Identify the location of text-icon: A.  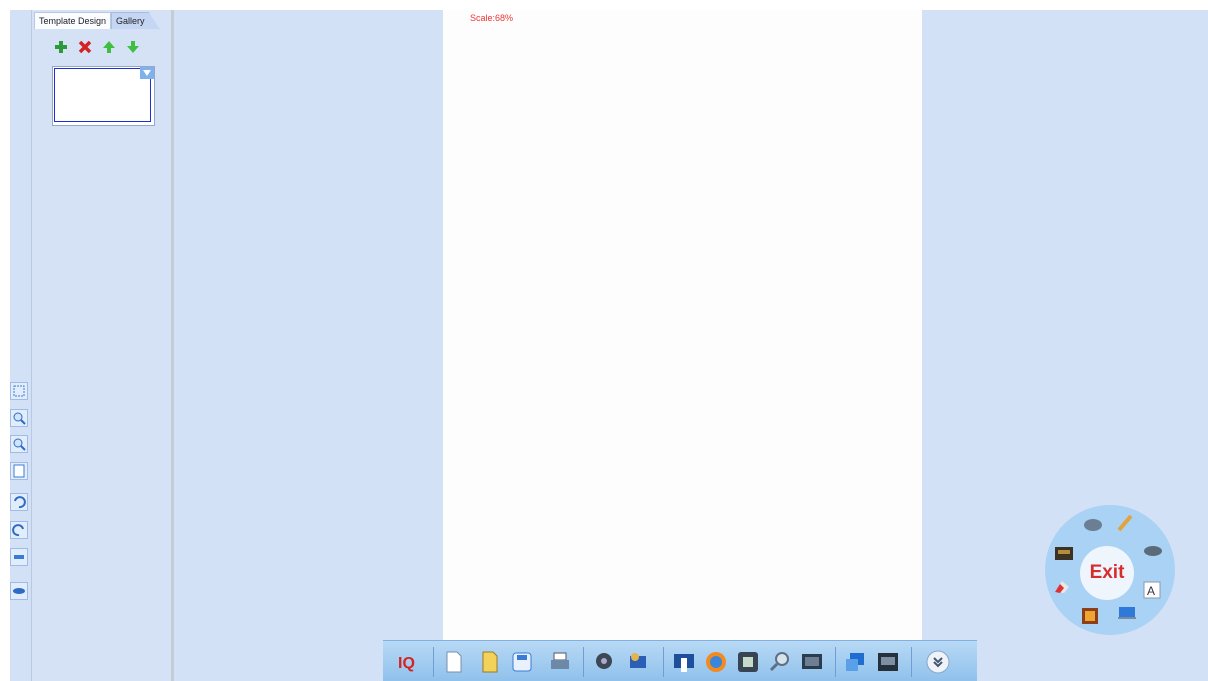
(1152, 590).